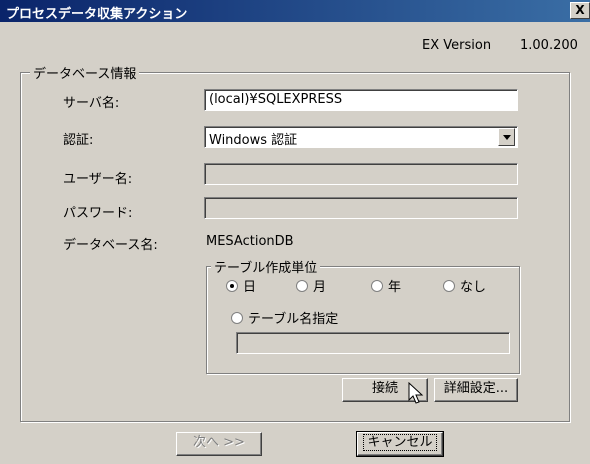  Describe the element at coordinates (237, 317) in the screenshot. I see `radio-custom-table-name-button` at that location.